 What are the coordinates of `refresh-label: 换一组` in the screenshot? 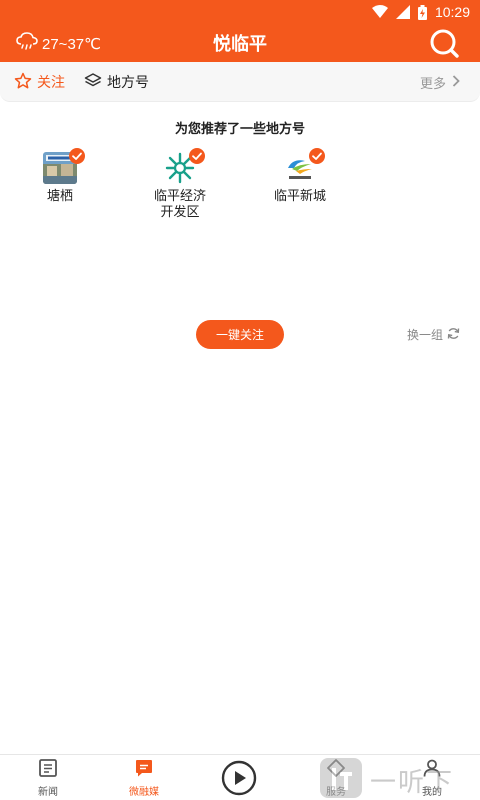 It's located at (424, 335).